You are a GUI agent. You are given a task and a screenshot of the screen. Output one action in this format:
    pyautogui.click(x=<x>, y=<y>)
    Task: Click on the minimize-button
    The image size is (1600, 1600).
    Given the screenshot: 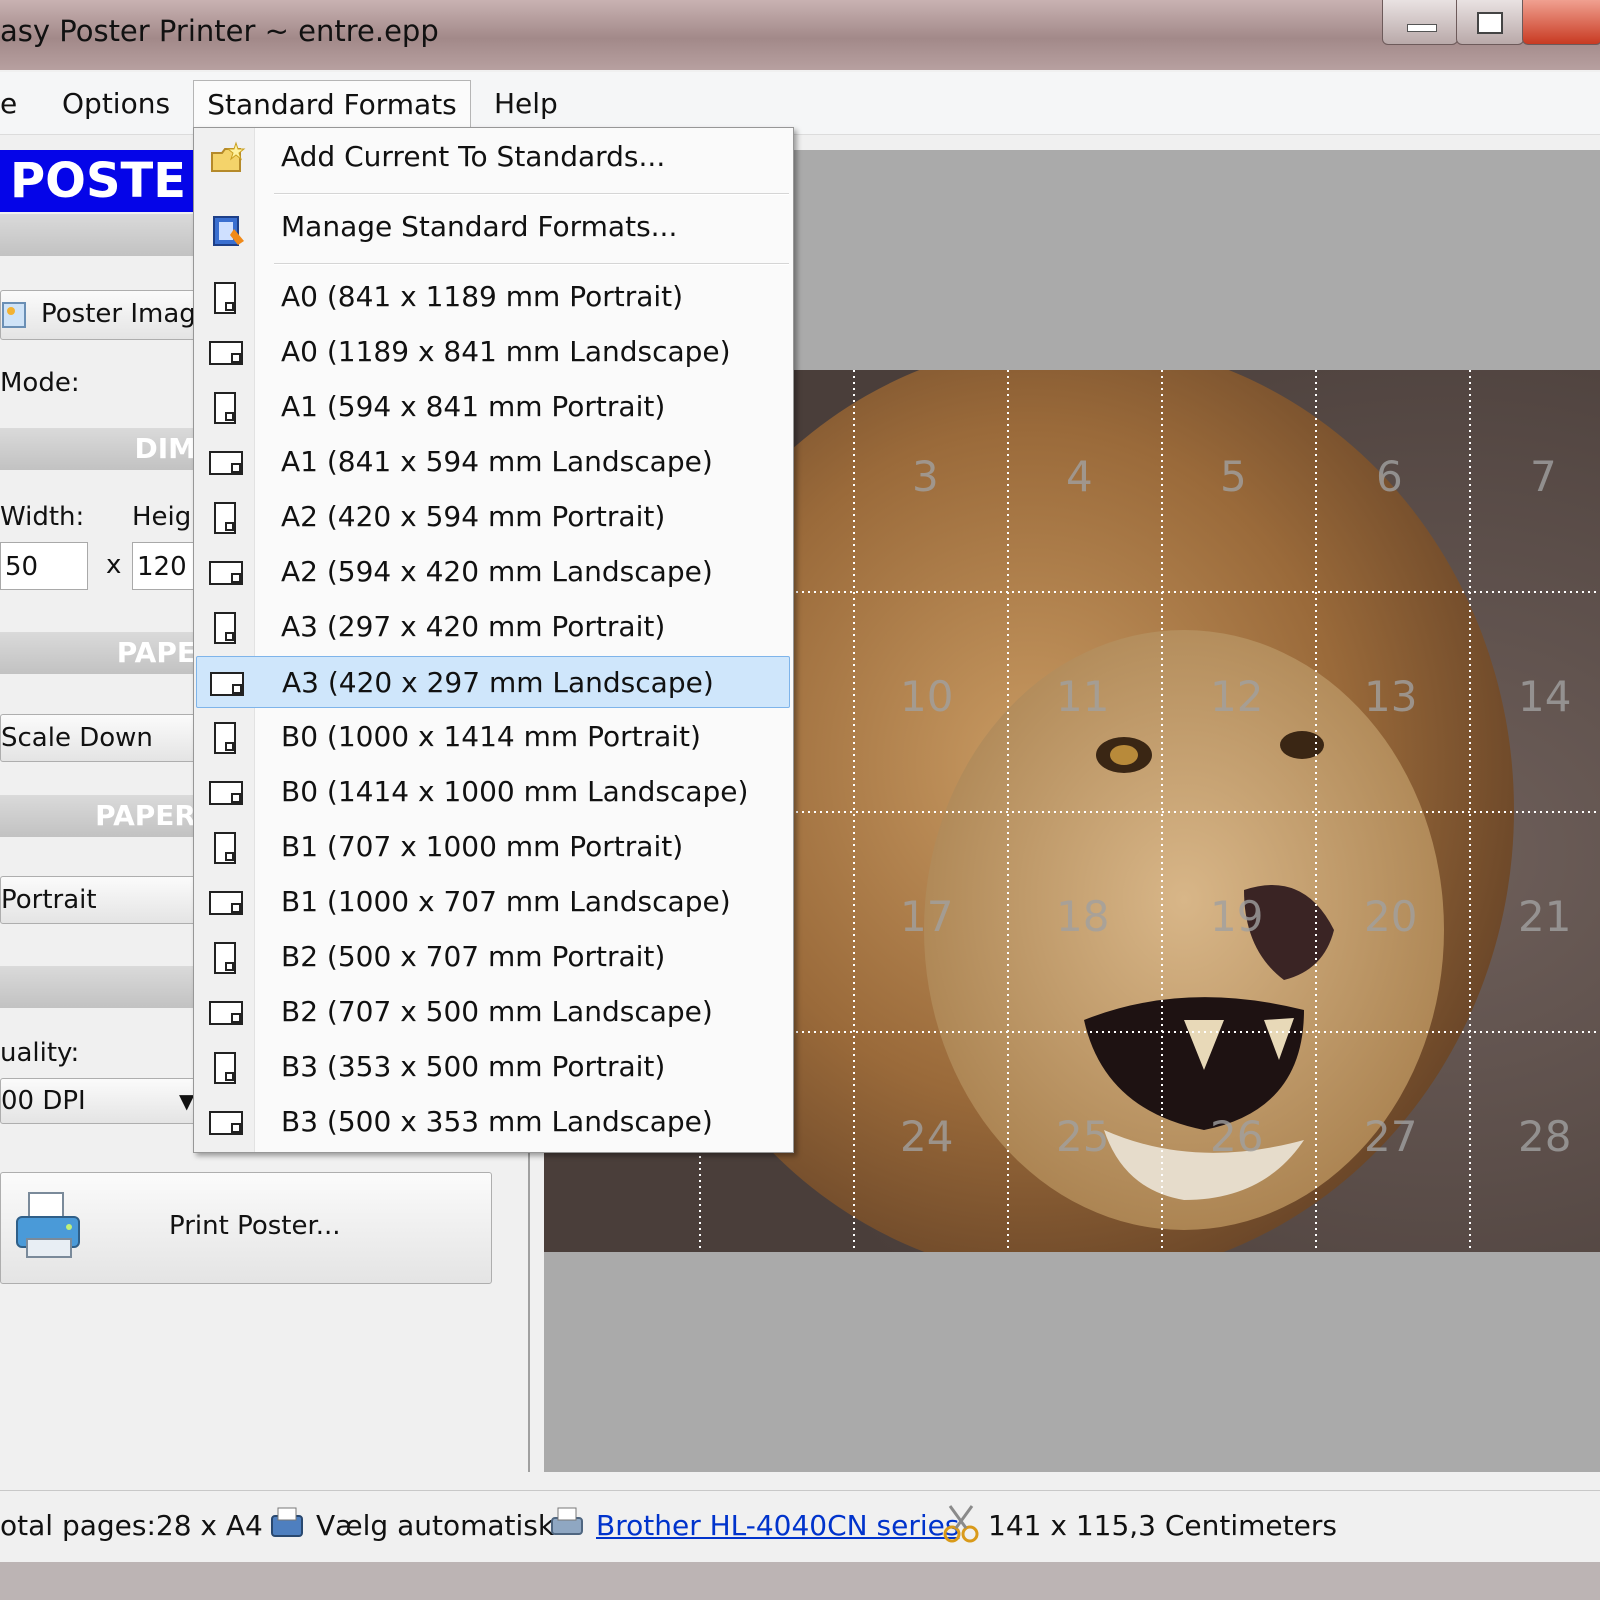 What is the action you would take?
    pyautogui.click(x=1420, y=22)
    